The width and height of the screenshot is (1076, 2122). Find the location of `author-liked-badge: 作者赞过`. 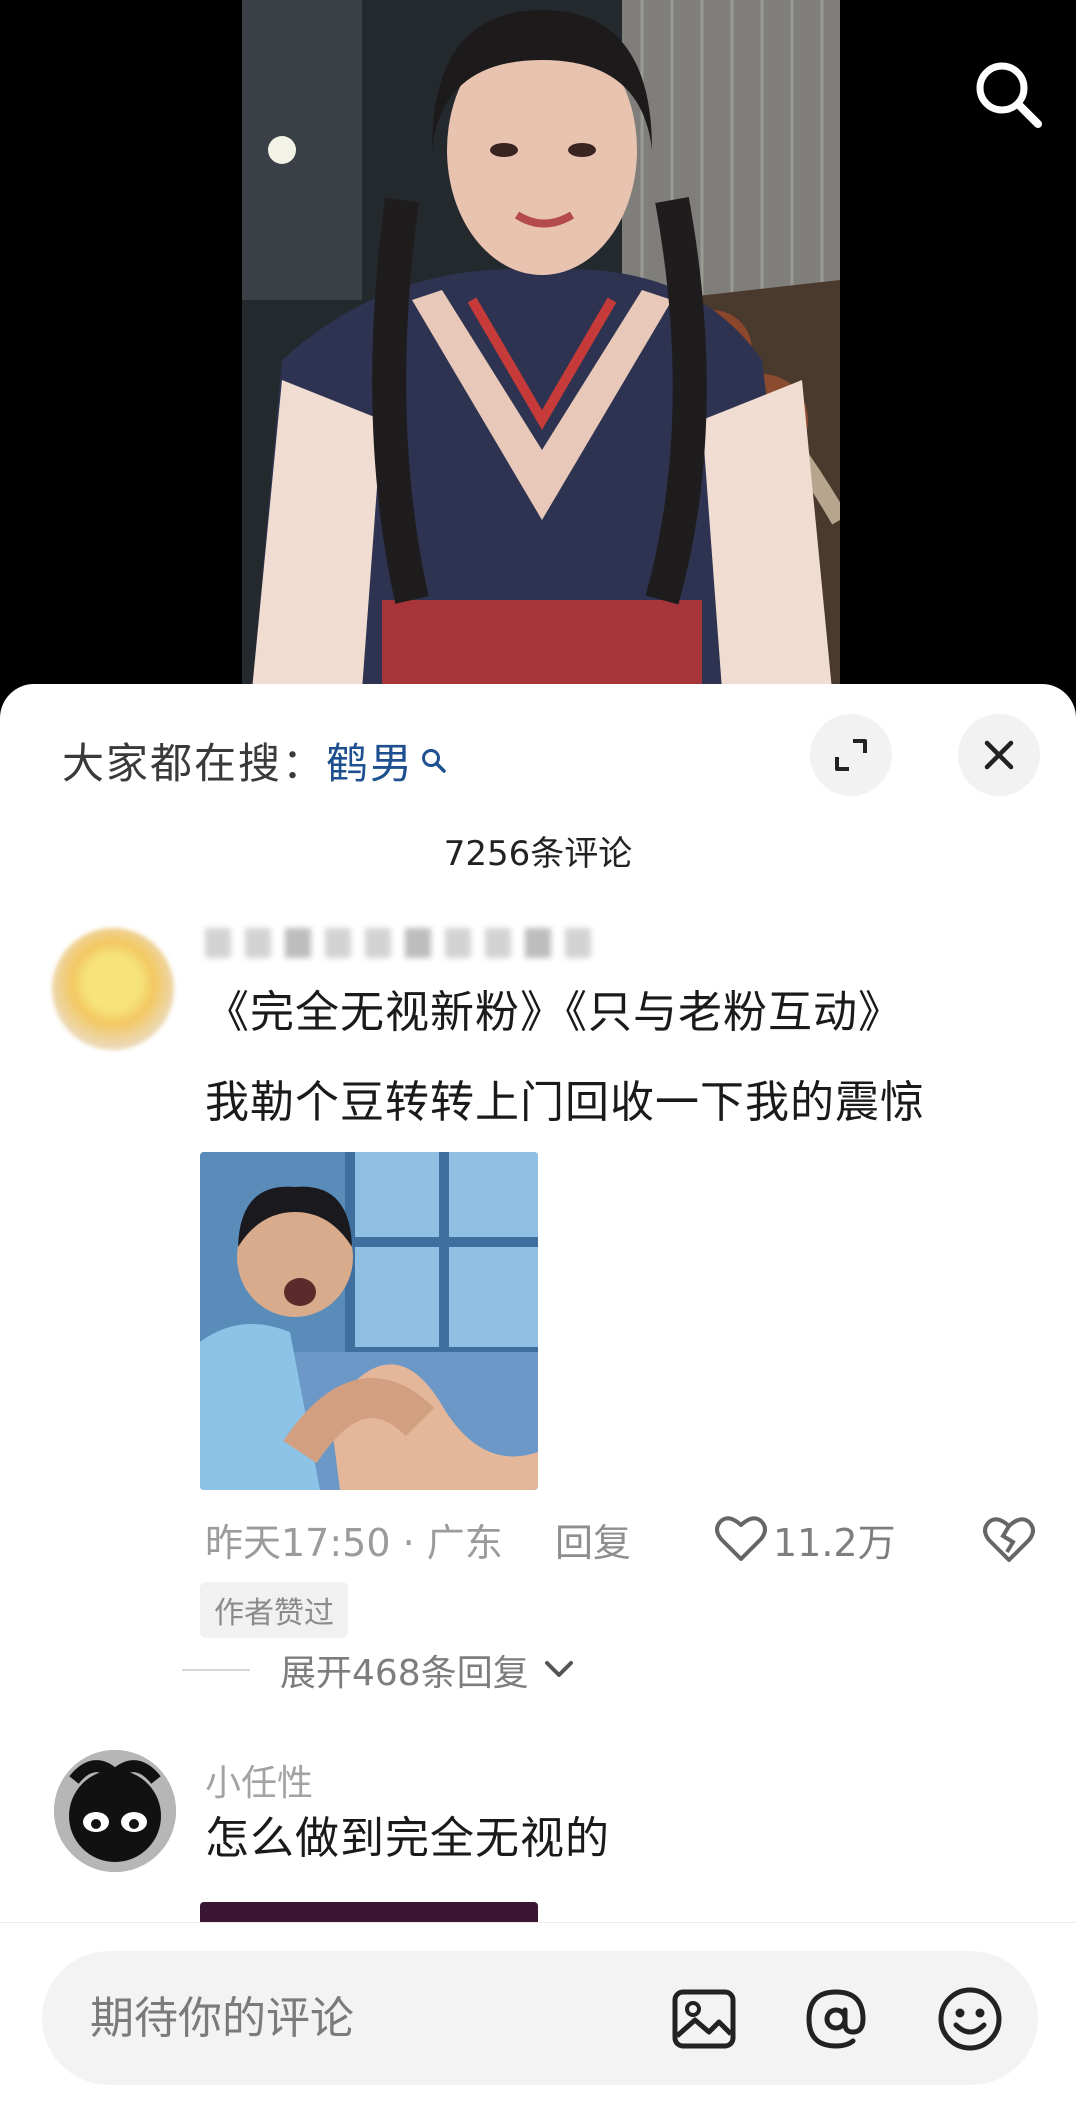

author-liked-badge: 作者赞过 is located at coordinates (274, 1610).